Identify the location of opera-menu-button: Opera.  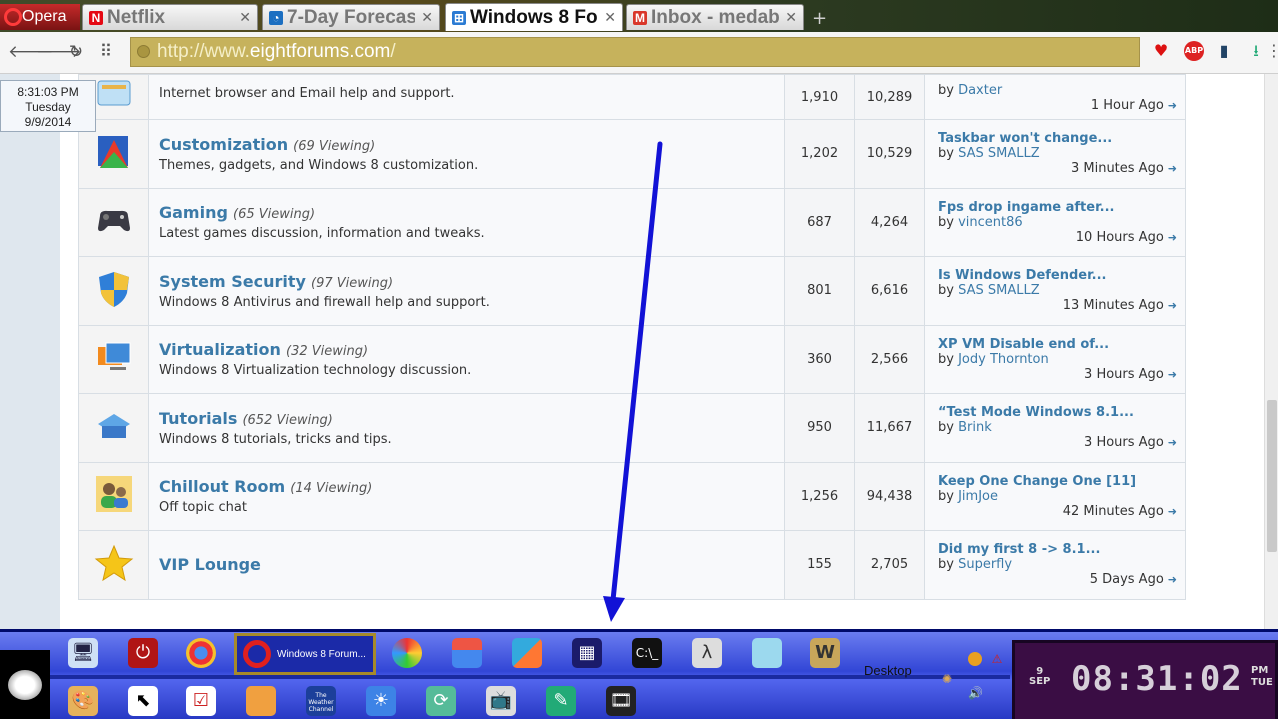
(40, 17).